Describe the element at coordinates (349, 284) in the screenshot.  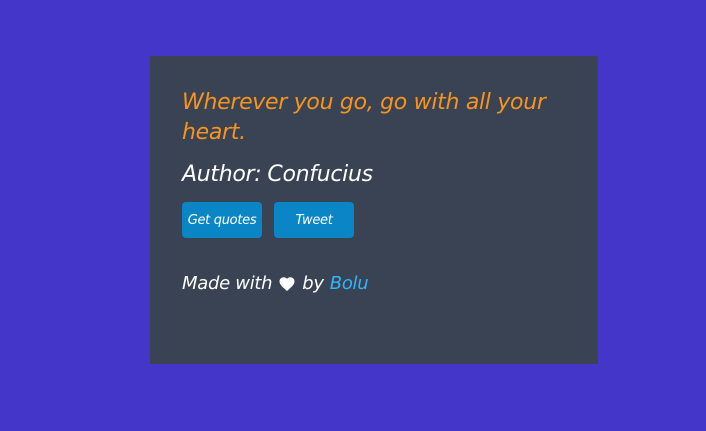
I see `author-link: Bolu` at that location.